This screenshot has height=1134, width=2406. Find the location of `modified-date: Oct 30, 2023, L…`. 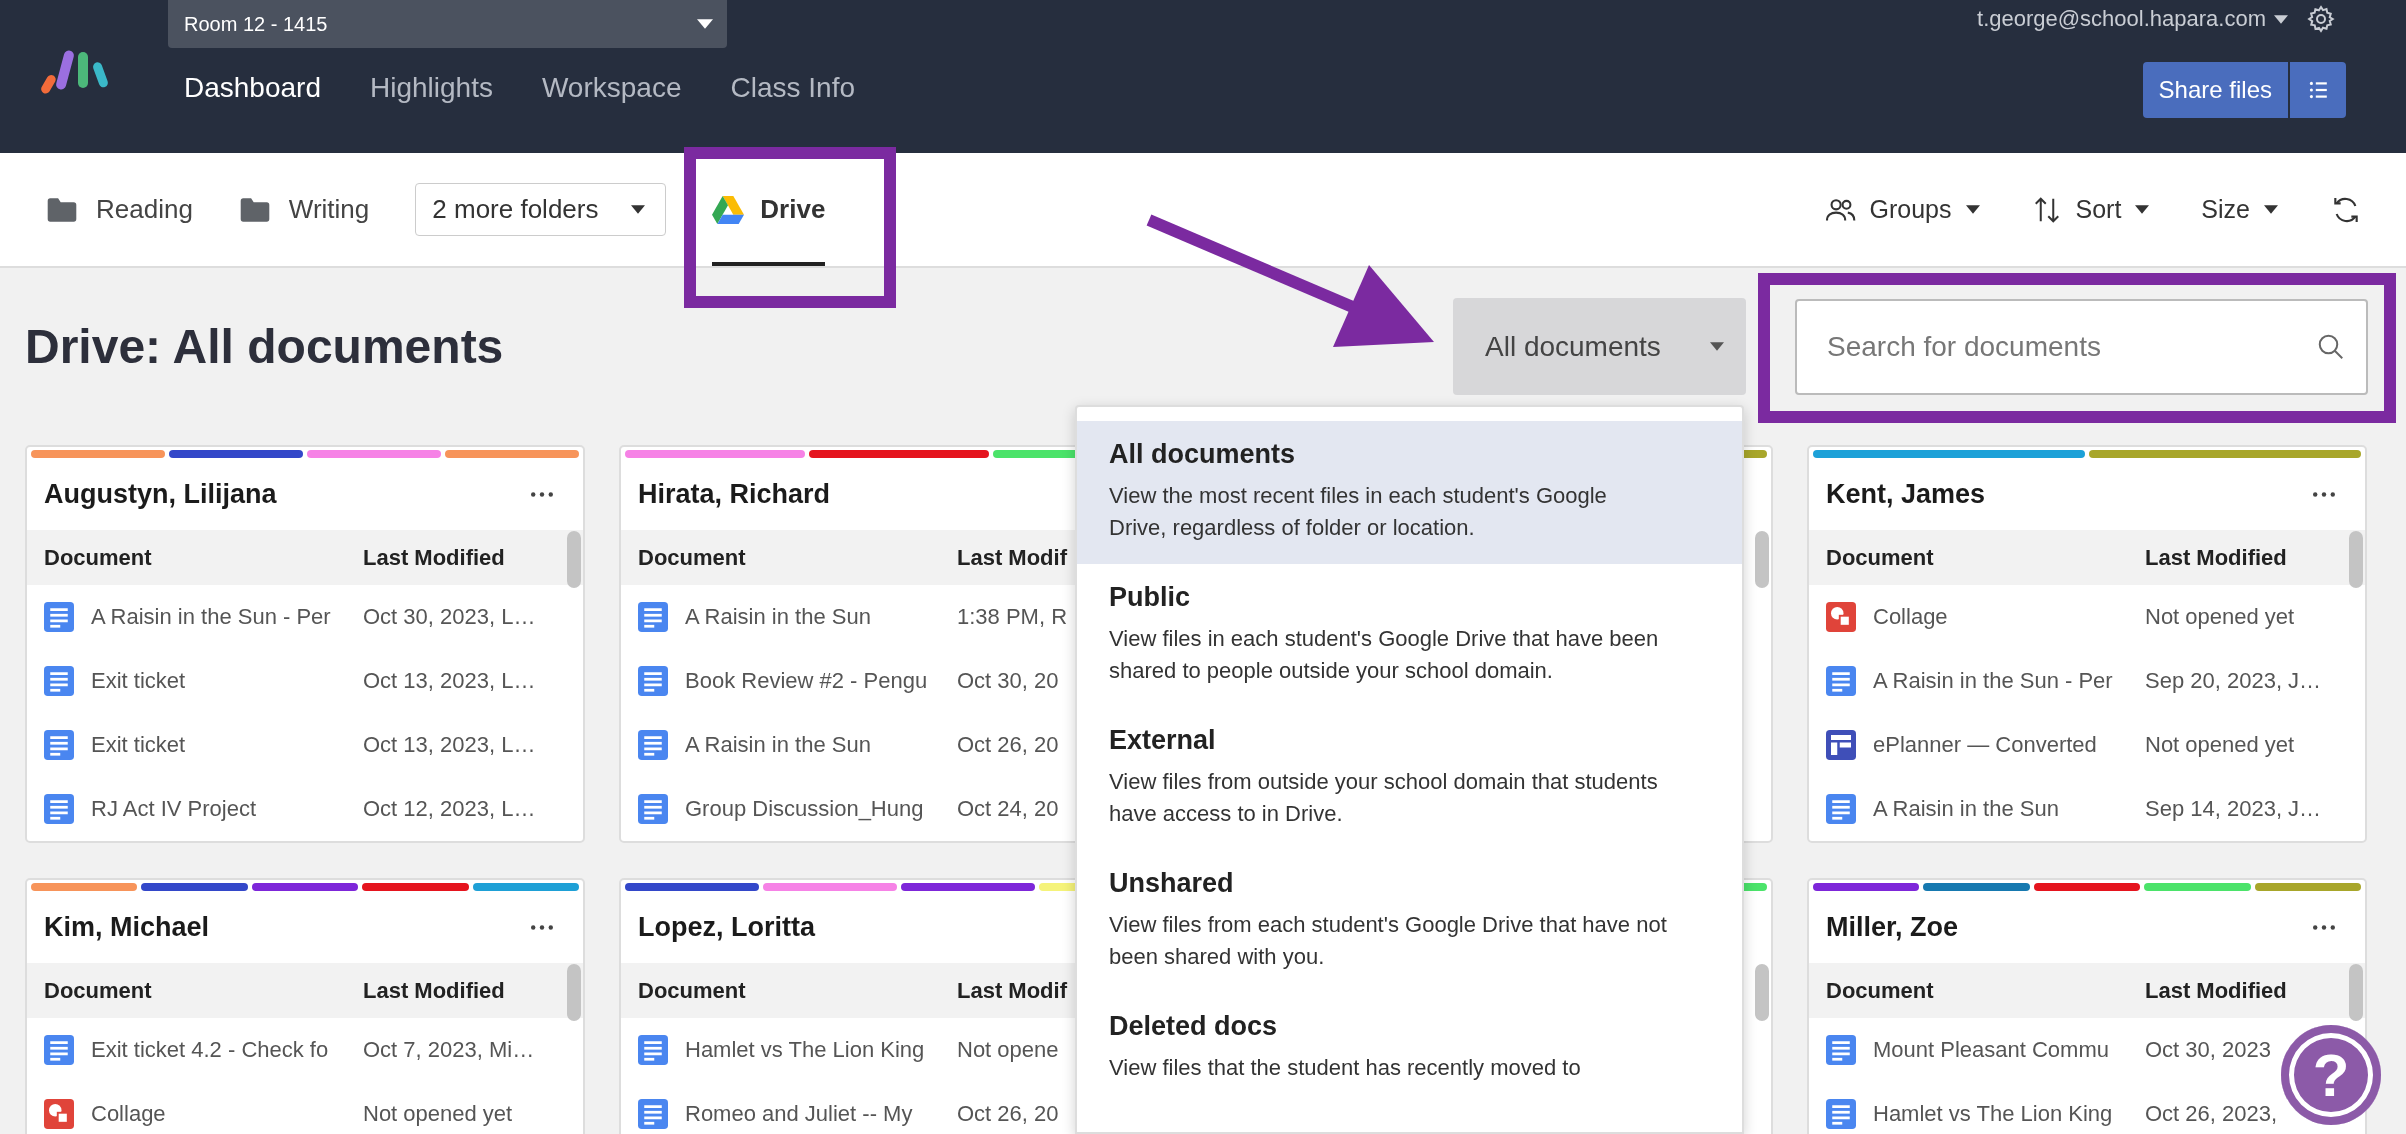

modified-date: Oct 30, 2023, L… is located at coordinates (449, 617).